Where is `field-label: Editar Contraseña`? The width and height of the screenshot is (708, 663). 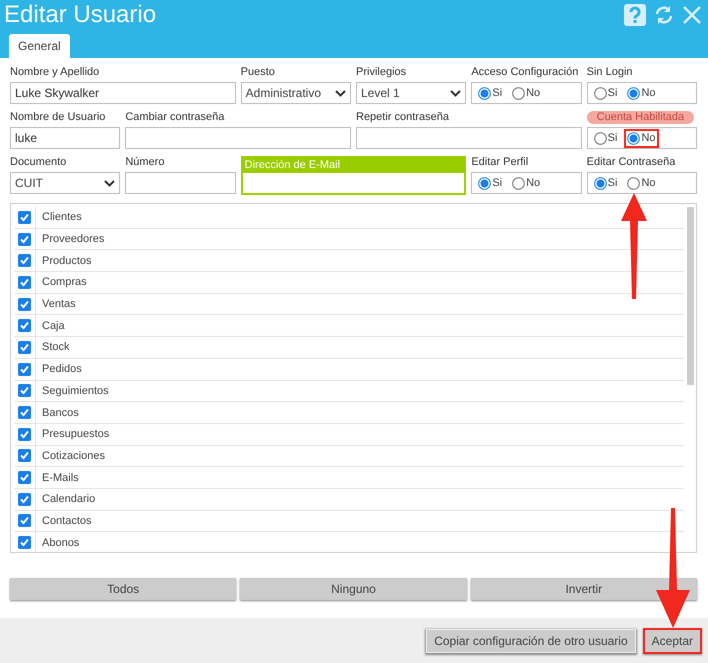 field-label: Editar Contraseña is located at coordinates (631, 162).